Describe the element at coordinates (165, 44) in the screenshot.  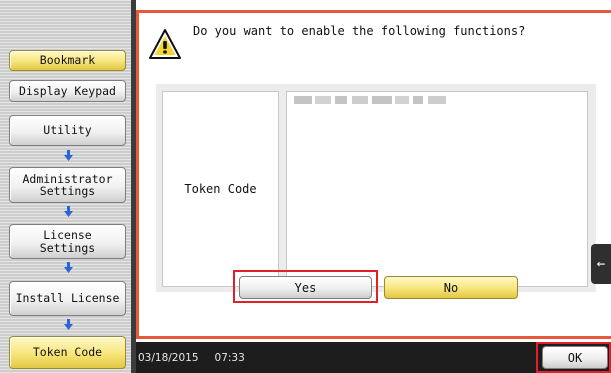
I see `warning-triangle-icon` at that location.